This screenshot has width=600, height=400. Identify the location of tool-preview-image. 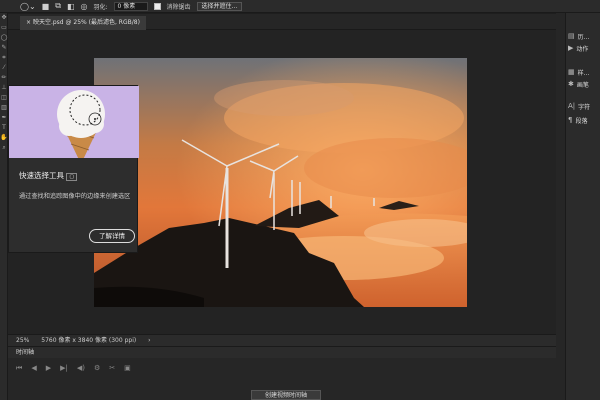
(74, 122).